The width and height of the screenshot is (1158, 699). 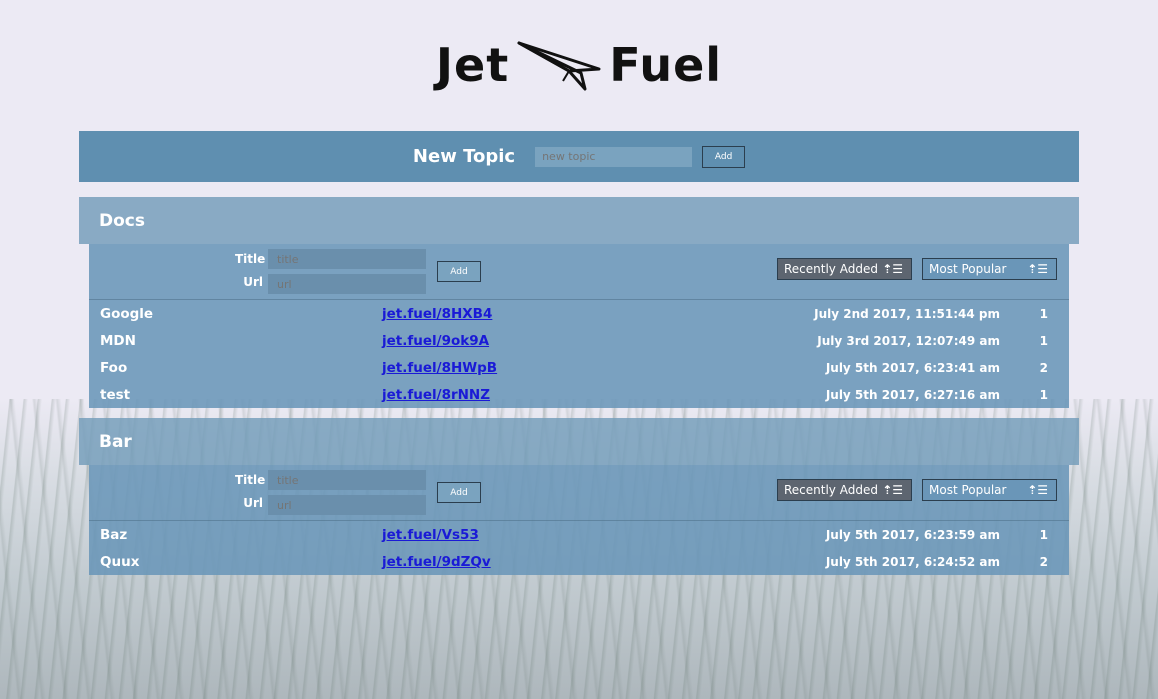 I want to click on link-date: July 5th 2017, 6:23:59 am, so click(x=912, y=535).